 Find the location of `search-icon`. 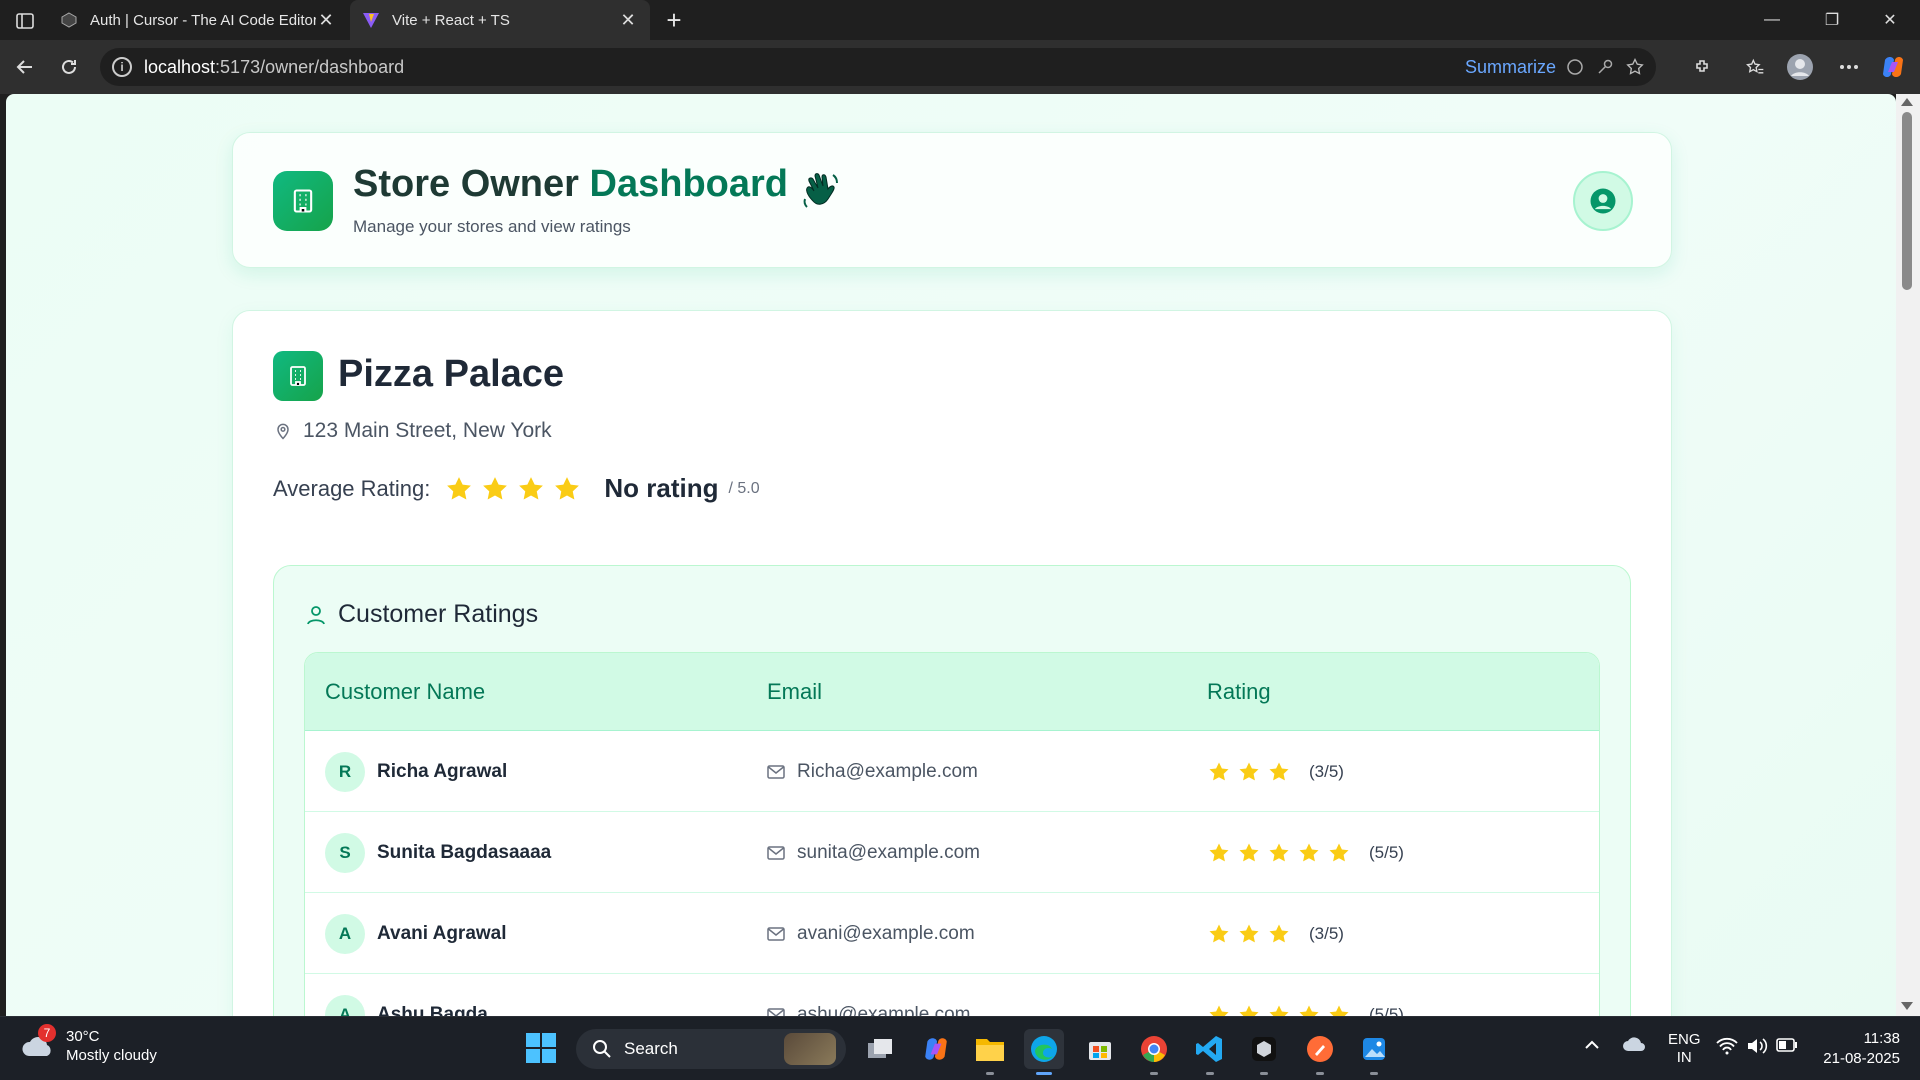

search-icon is located at coordinates (602, 1049).